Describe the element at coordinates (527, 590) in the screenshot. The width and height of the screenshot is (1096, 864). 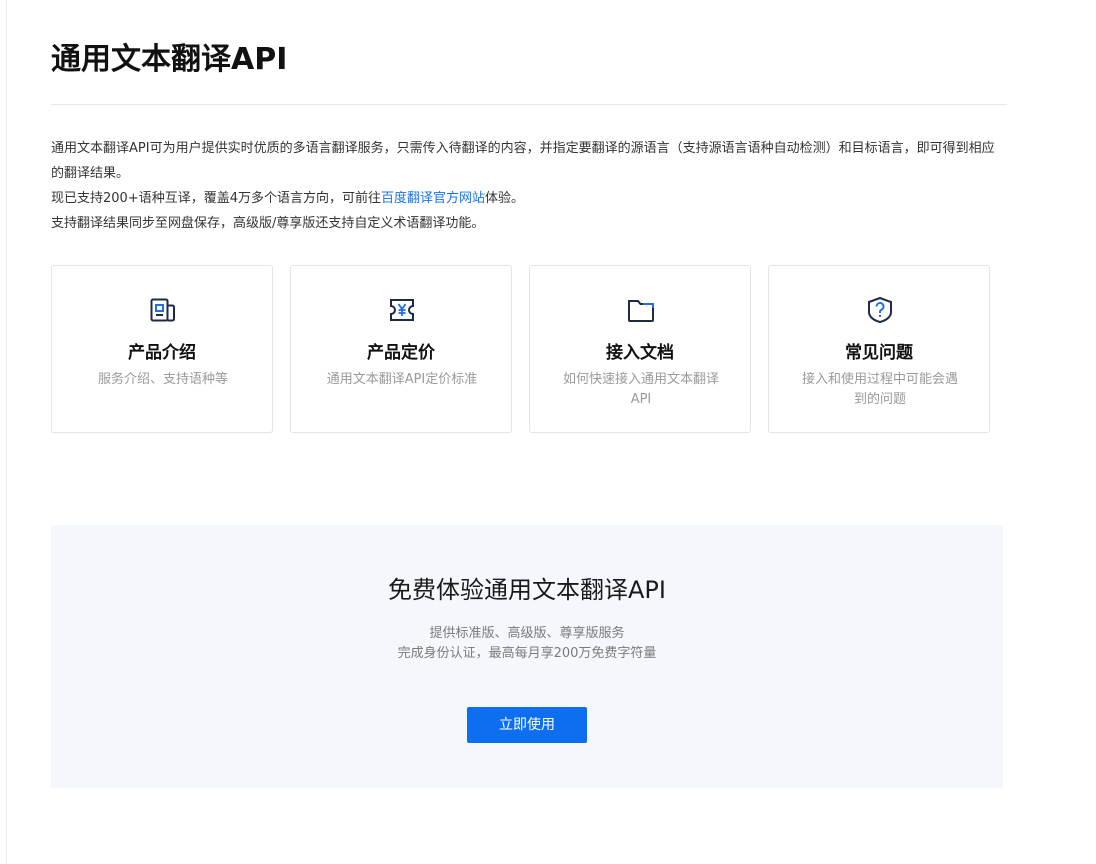
I see `cta-title: 免费体验通用文本翻译API` at that location.